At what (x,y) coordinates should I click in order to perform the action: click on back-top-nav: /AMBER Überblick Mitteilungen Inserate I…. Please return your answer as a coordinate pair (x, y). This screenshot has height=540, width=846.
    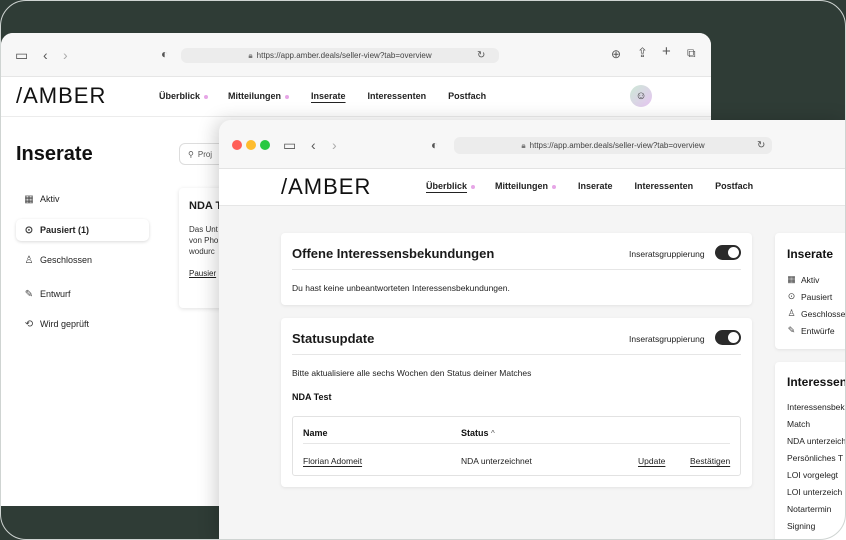
    Looking at the image, I should click on (356, 97).